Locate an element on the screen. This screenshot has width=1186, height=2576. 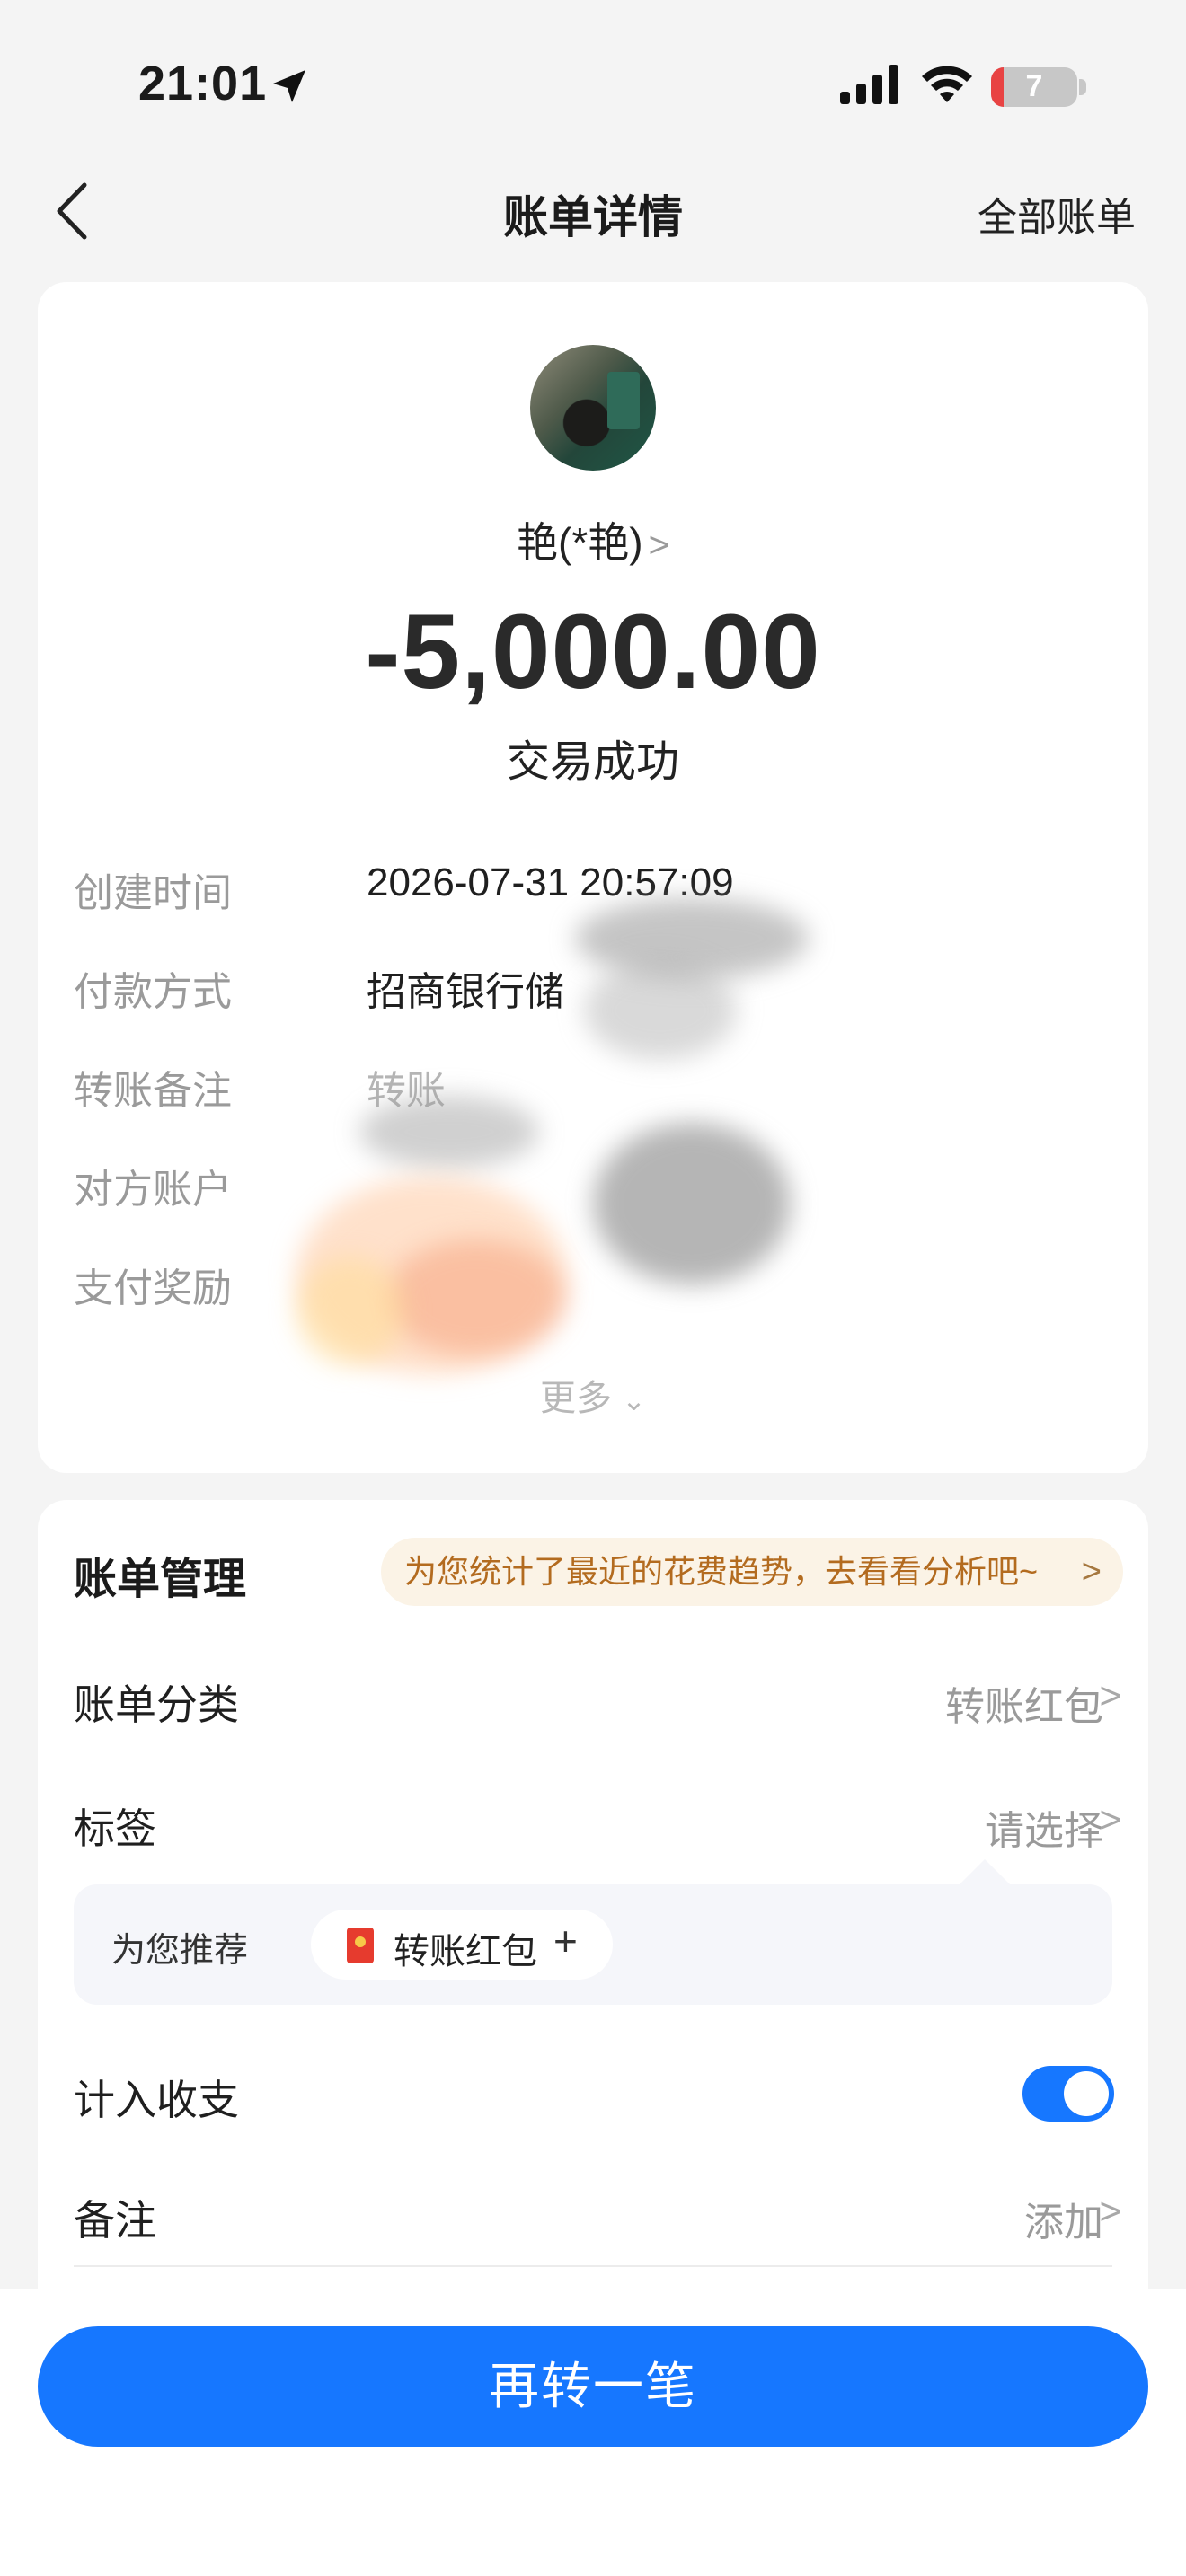
section-title: 账单管理 is located at coordinates (160, 1579).